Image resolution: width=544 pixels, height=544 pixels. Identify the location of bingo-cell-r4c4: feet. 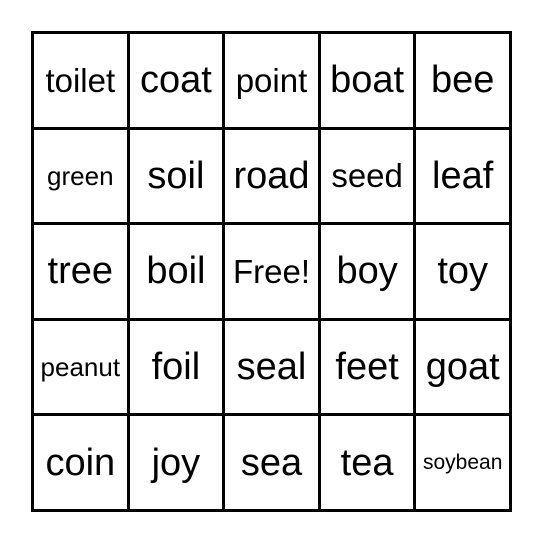
(368, 368).